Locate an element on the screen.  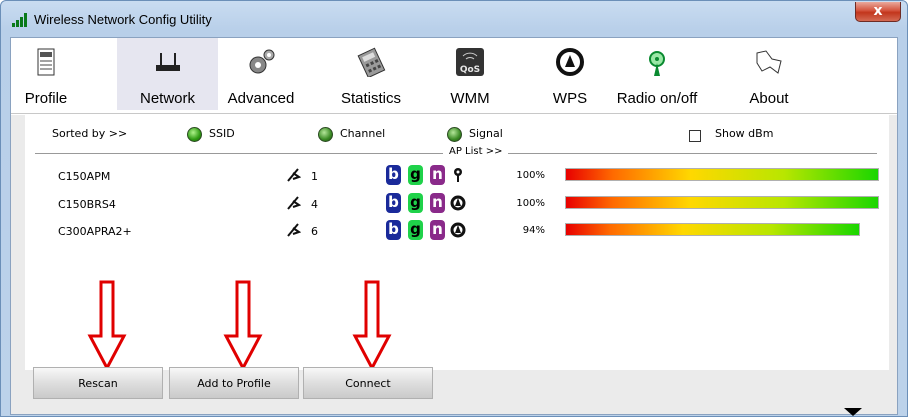
sort-channel-radio is located at coordinates (325, 134).